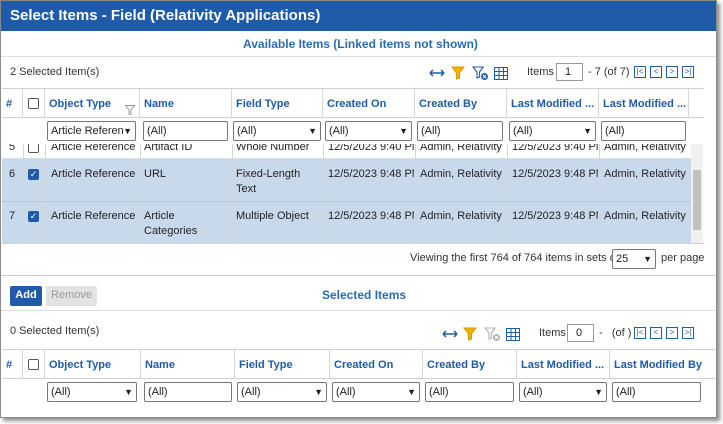 This screenshot has width=723, height=424. What do you see at coordinates (12, 216) in the screenshot?
I see `row-number: 7` at bounding box center [12, 216].